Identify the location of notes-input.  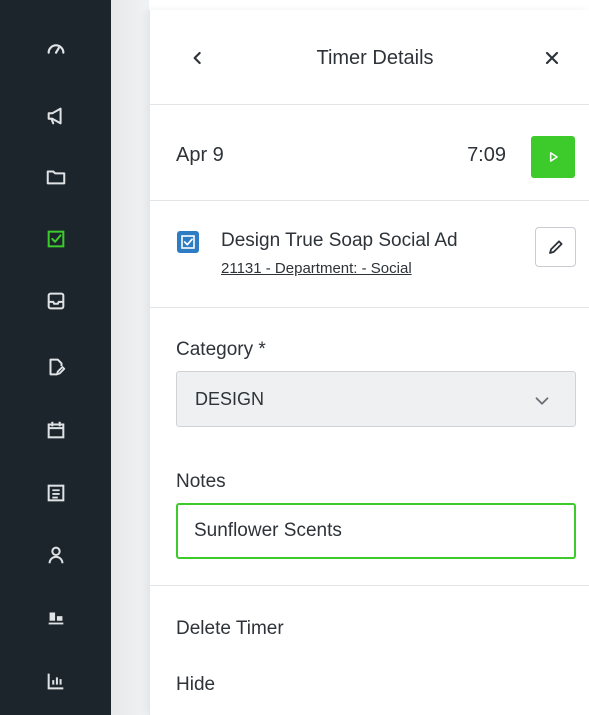
(376, 531).